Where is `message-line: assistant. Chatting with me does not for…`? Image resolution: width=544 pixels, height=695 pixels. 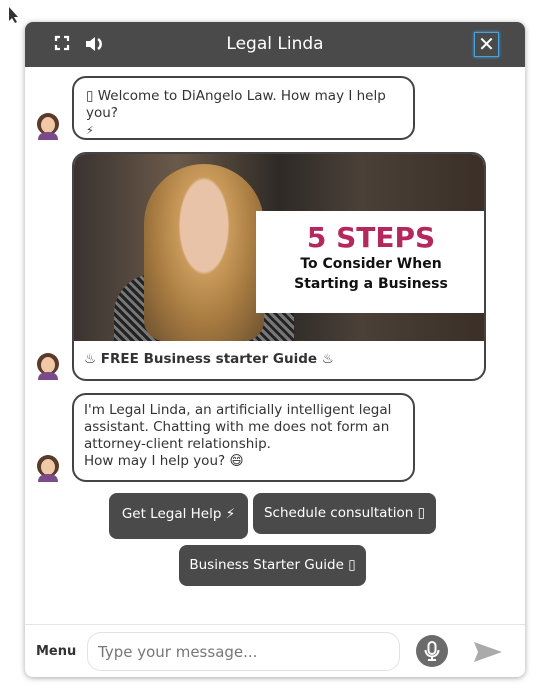
message-line: assistant. Chatting with me does not for… is located at coordinates (237, 427).